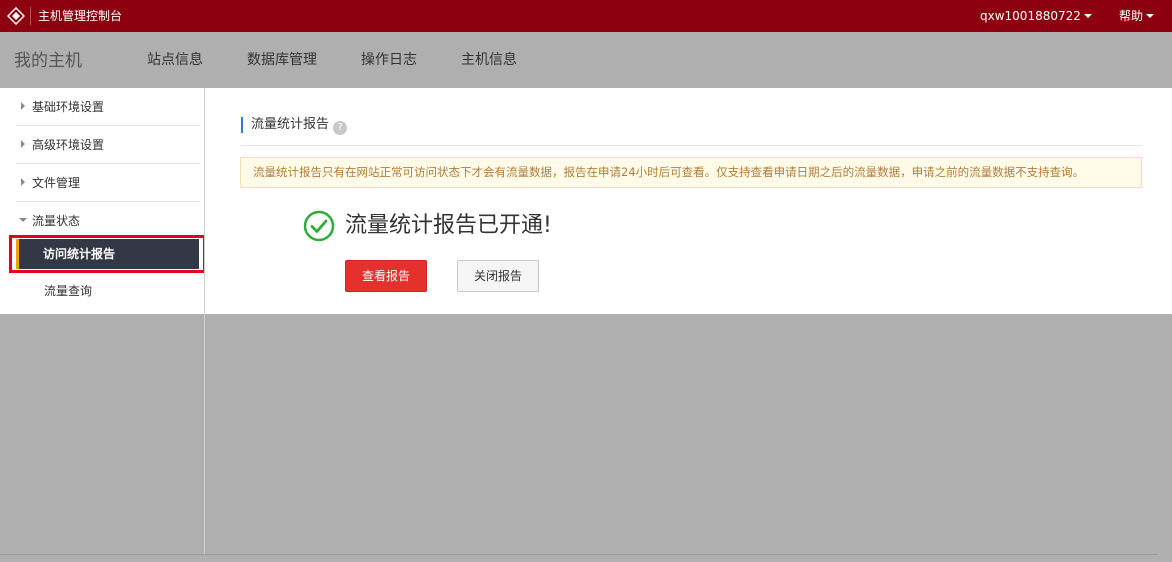  I want to click on sidebar-item-label: 高级环境设置, so click(68, 145).